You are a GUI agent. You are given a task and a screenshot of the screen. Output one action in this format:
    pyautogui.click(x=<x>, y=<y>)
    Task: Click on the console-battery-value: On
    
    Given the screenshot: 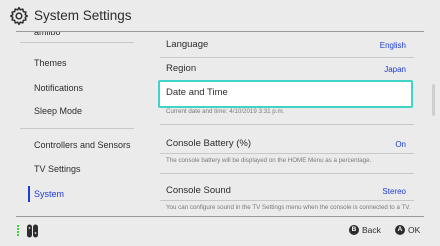 What is the action you would take?
    pyautogui.click(x=400, y=144)
    